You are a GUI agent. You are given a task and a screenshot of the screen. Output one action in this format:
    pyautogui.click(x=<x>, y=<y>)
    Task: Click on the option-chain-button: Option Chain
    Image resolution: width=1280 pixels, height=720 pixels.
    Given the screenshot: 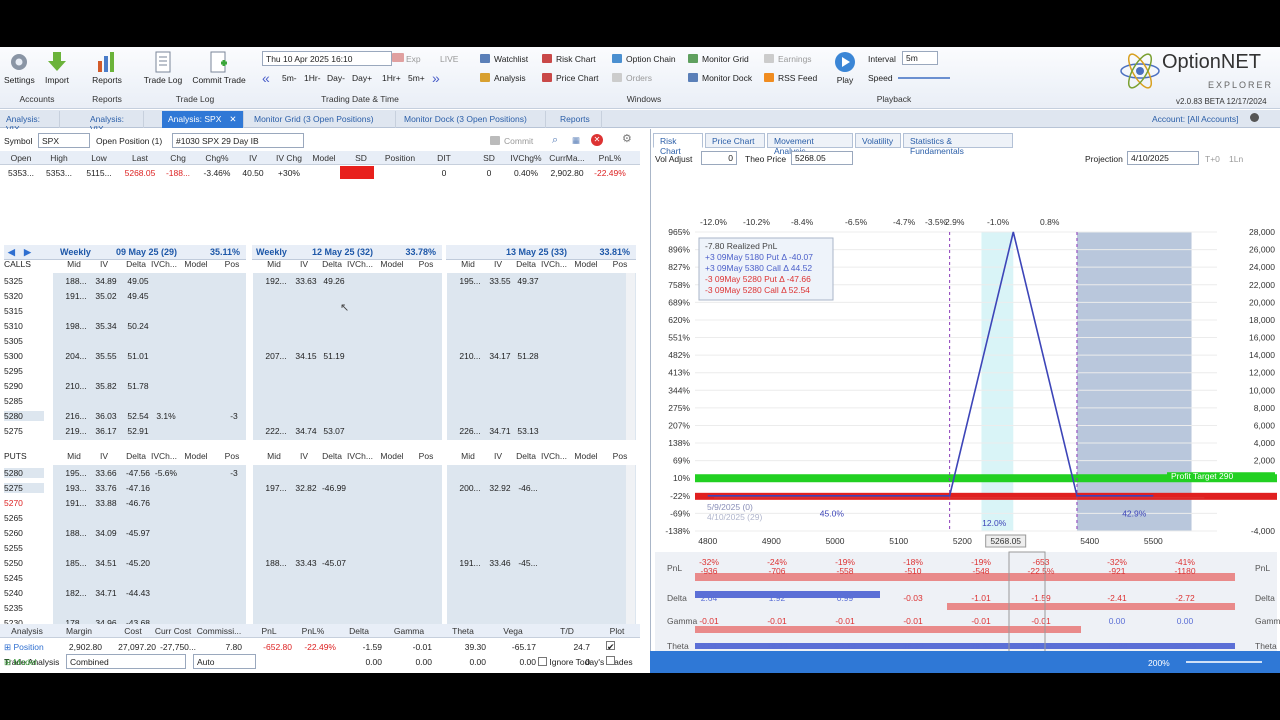 What is the action you would take?
    pyautogui.click(x=644, y=59)
    